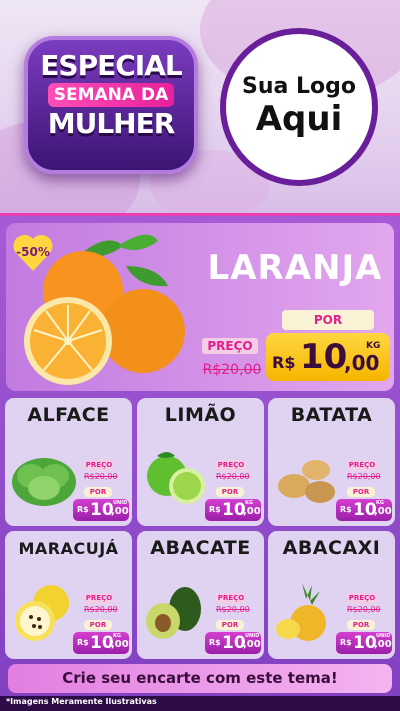 Image resolution: width=400 pixels, height=711 pixels. What do you see at coordinates (68, 415) in the screenshot?
I see `product-name: ALFACE` at bounding box center [68, 415].